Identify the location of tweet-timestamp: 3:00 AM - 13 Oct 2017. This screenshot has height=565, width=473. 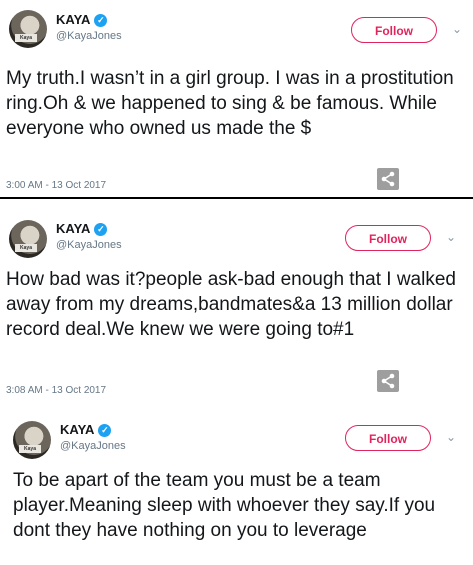
(56, 185).